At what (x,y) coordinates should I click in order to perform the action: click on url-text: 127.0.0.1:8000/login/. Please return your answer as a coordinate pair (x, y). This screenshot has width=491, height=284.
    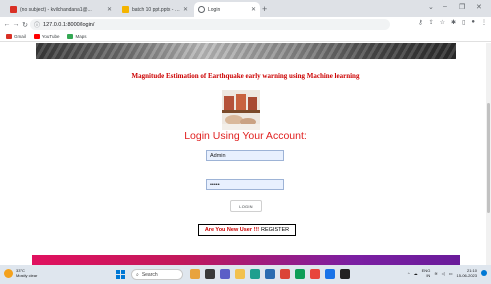
    Looking at the image, I should click on (69, 24).